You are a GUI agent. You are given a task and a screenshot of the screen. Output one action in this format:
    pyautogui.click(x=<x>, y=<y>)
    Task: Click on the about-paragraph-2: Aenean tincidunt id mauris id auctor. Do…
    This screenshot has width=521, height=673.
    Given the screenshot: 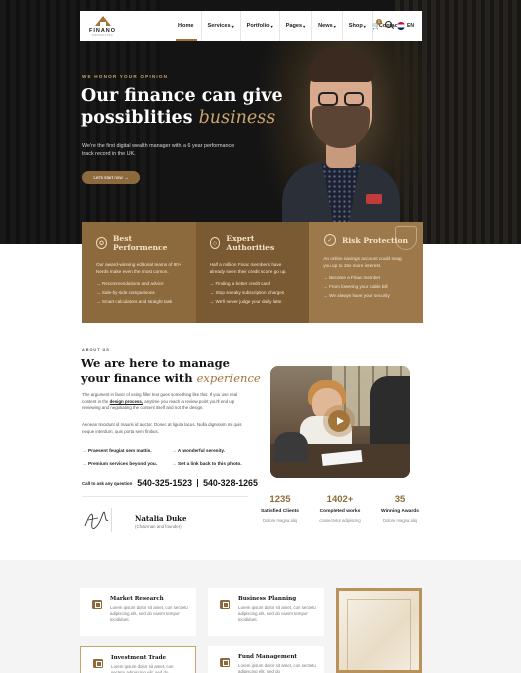 What is the action you would take?
    pyautogui.click(x=162, y=428)
    